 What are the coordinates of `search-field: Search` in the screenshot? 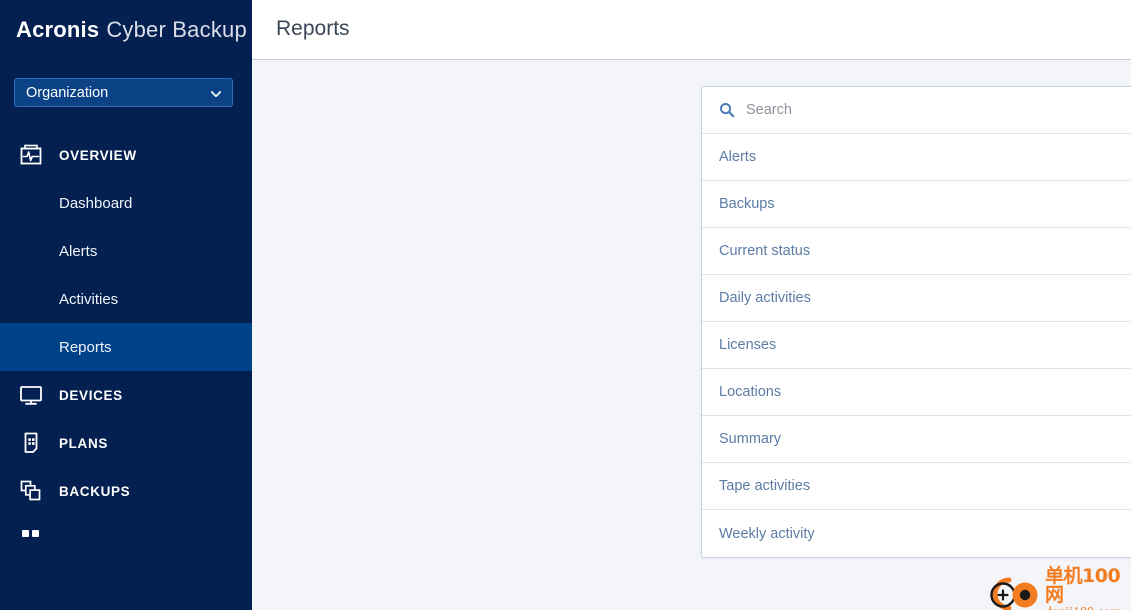 It's located at (916, 110).